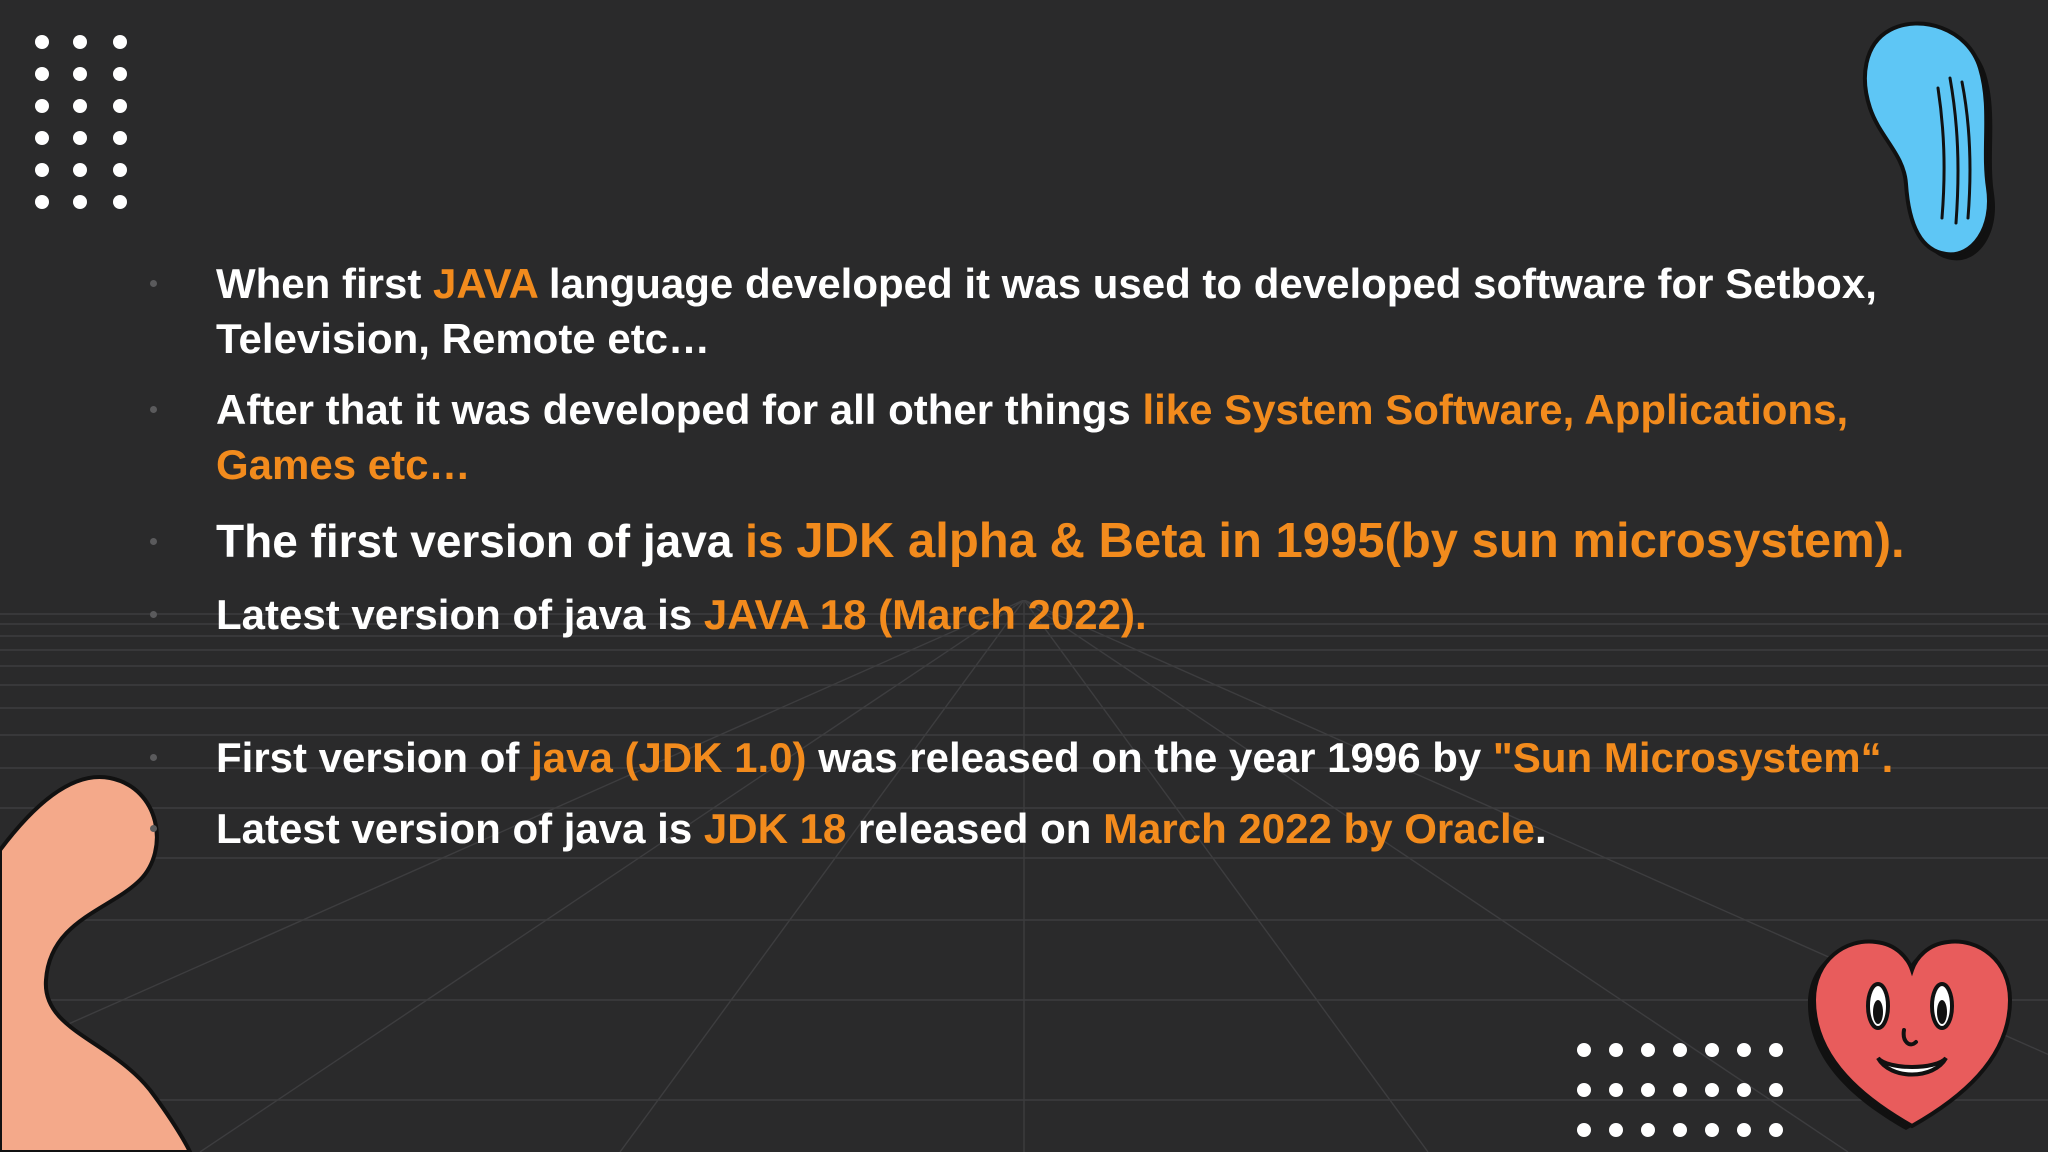  I want to click on bullet-text: was released on the year 1996 by, so click(1149, 757).